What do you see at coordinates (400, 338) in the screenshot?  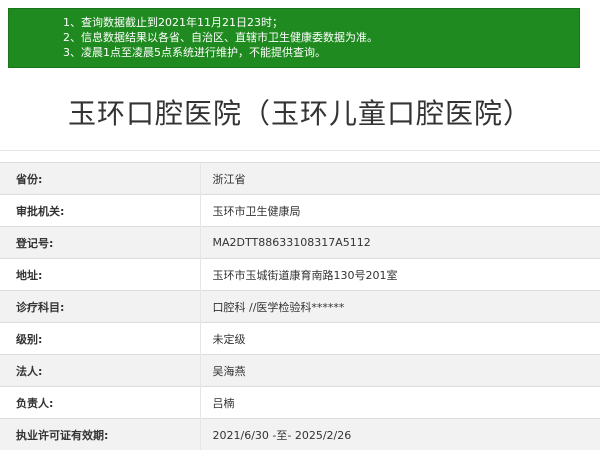 I see `level-value: 未定级` at bounding box center [400, 338].